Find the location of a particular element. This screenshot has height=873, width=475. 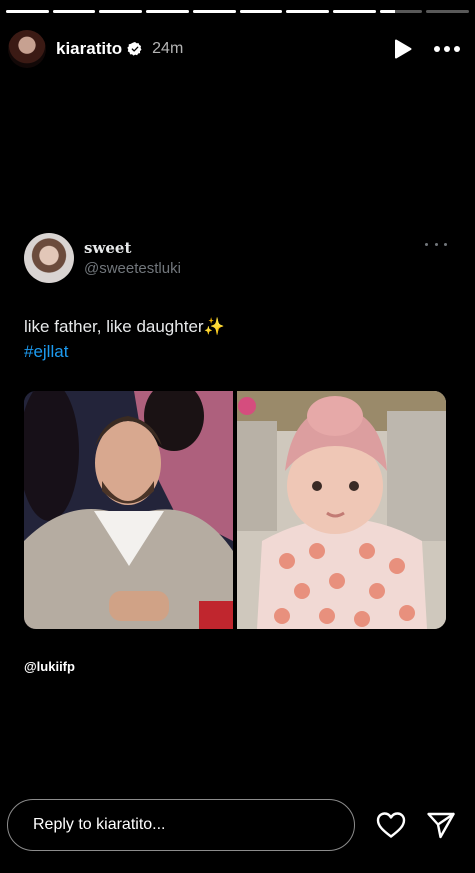

tweet-display-name: sweet is located at coordinates (108, 248).